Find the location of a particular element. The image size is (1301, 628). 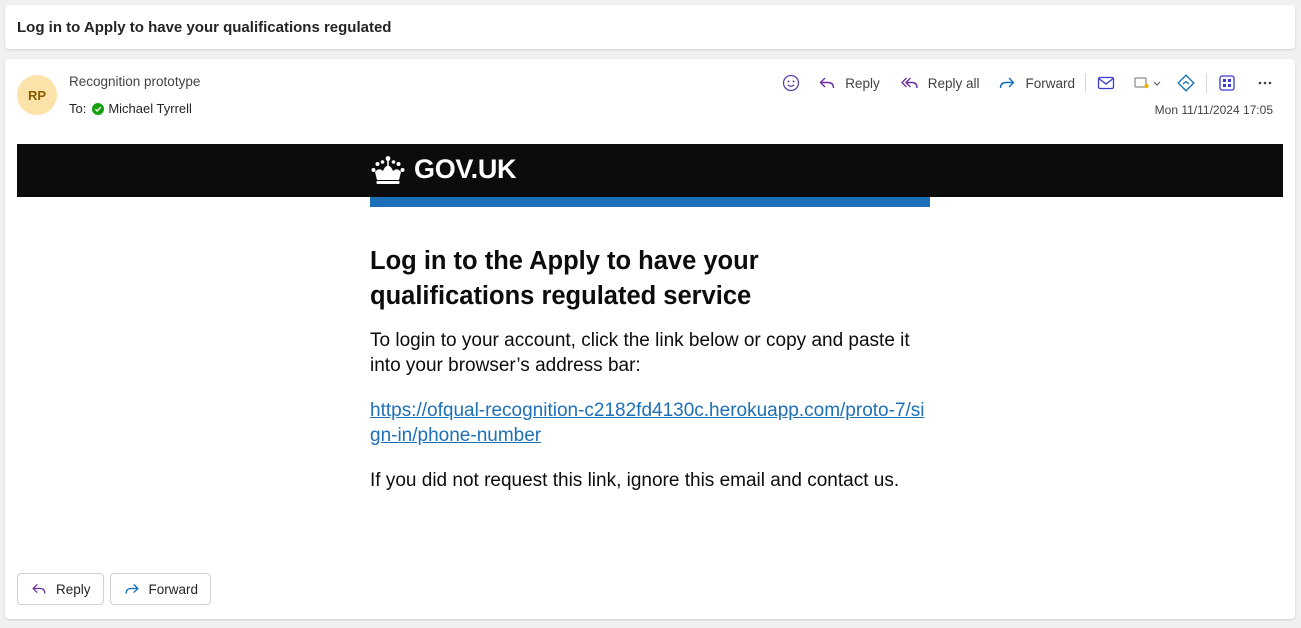

forward-label: Forward is located at coordinates (1050, 83).